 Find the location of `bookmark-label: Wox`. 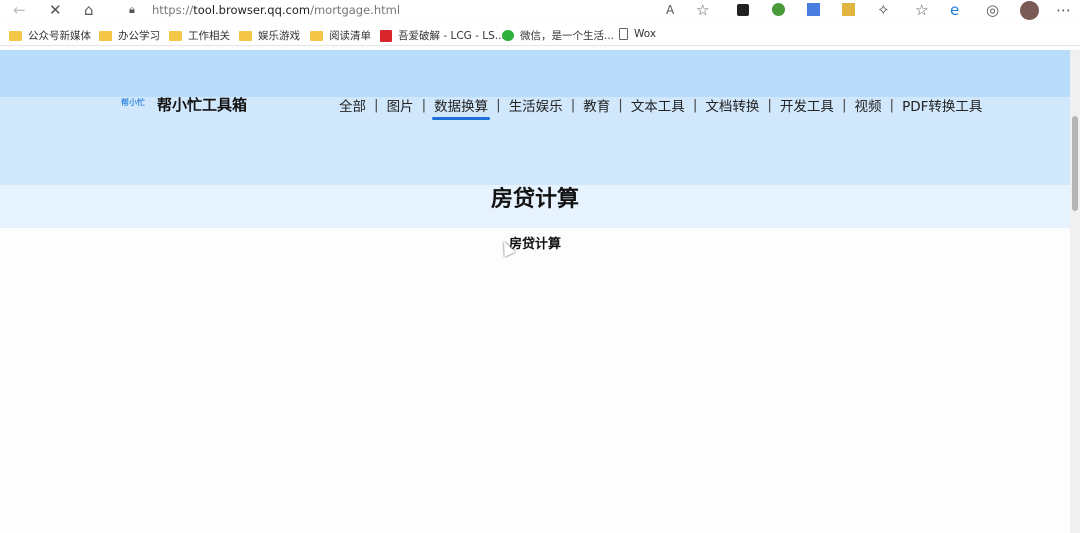

bookmark-label: Wox is located at coordinates (645, 34).